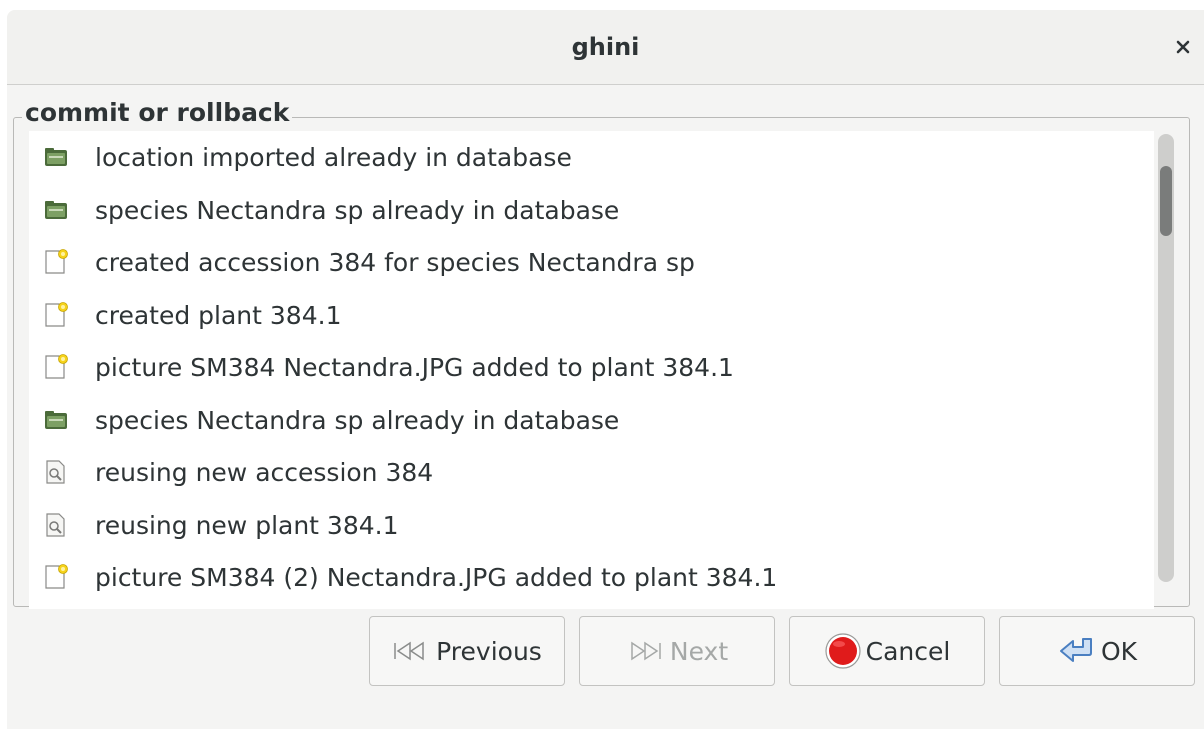 This screenshot has height=729, width=1204. I want to click on close-icon, so click(1183, 47).